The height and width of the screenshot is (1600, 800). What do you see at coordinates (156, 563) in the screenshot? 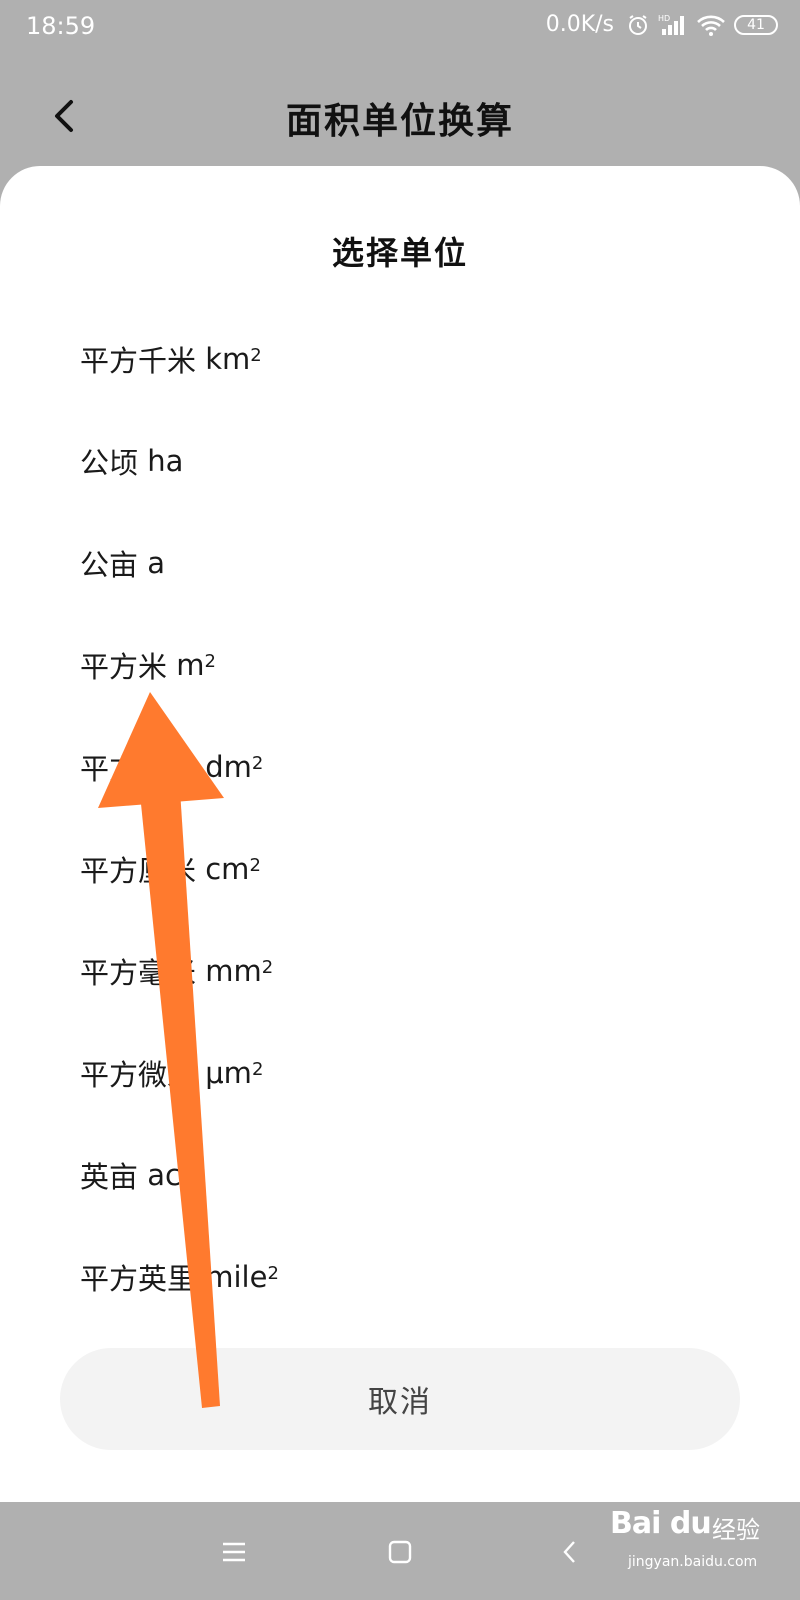
I see `unit-symbol: a` at bounding box center [156, 563].